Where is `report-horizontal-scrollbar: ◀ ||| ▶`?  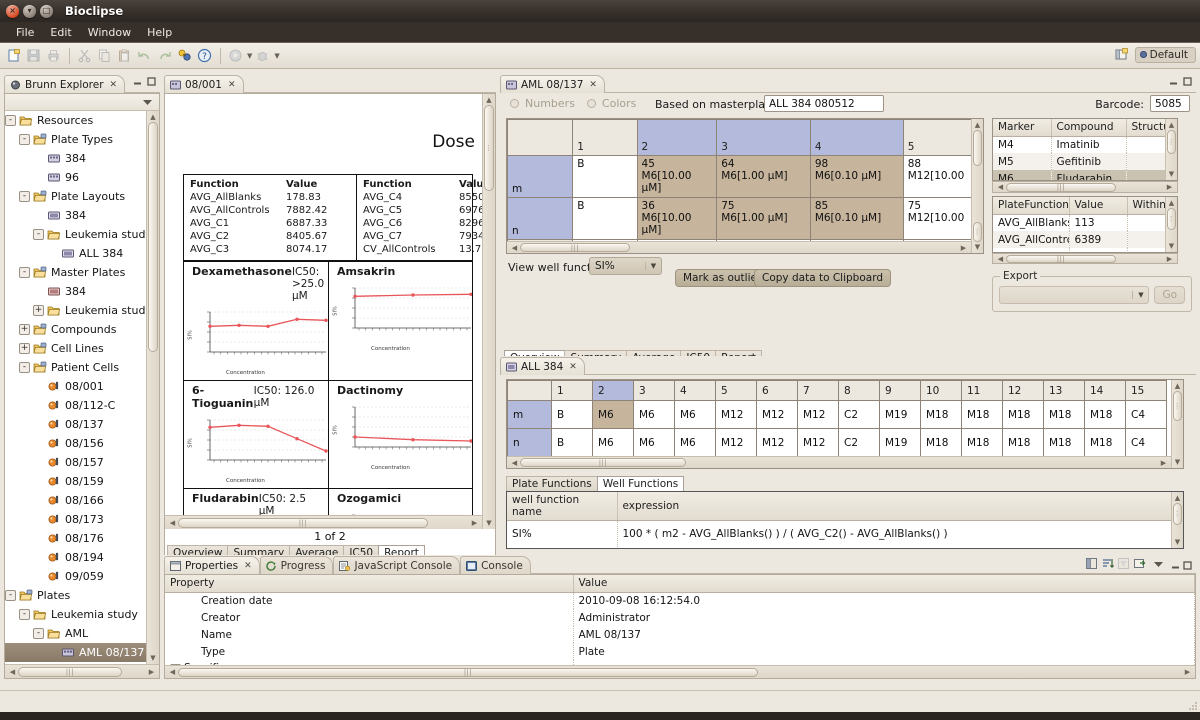
report-horizontal-scrollbar: ◀ ||| ▶ is located at coordinates (323, 522).